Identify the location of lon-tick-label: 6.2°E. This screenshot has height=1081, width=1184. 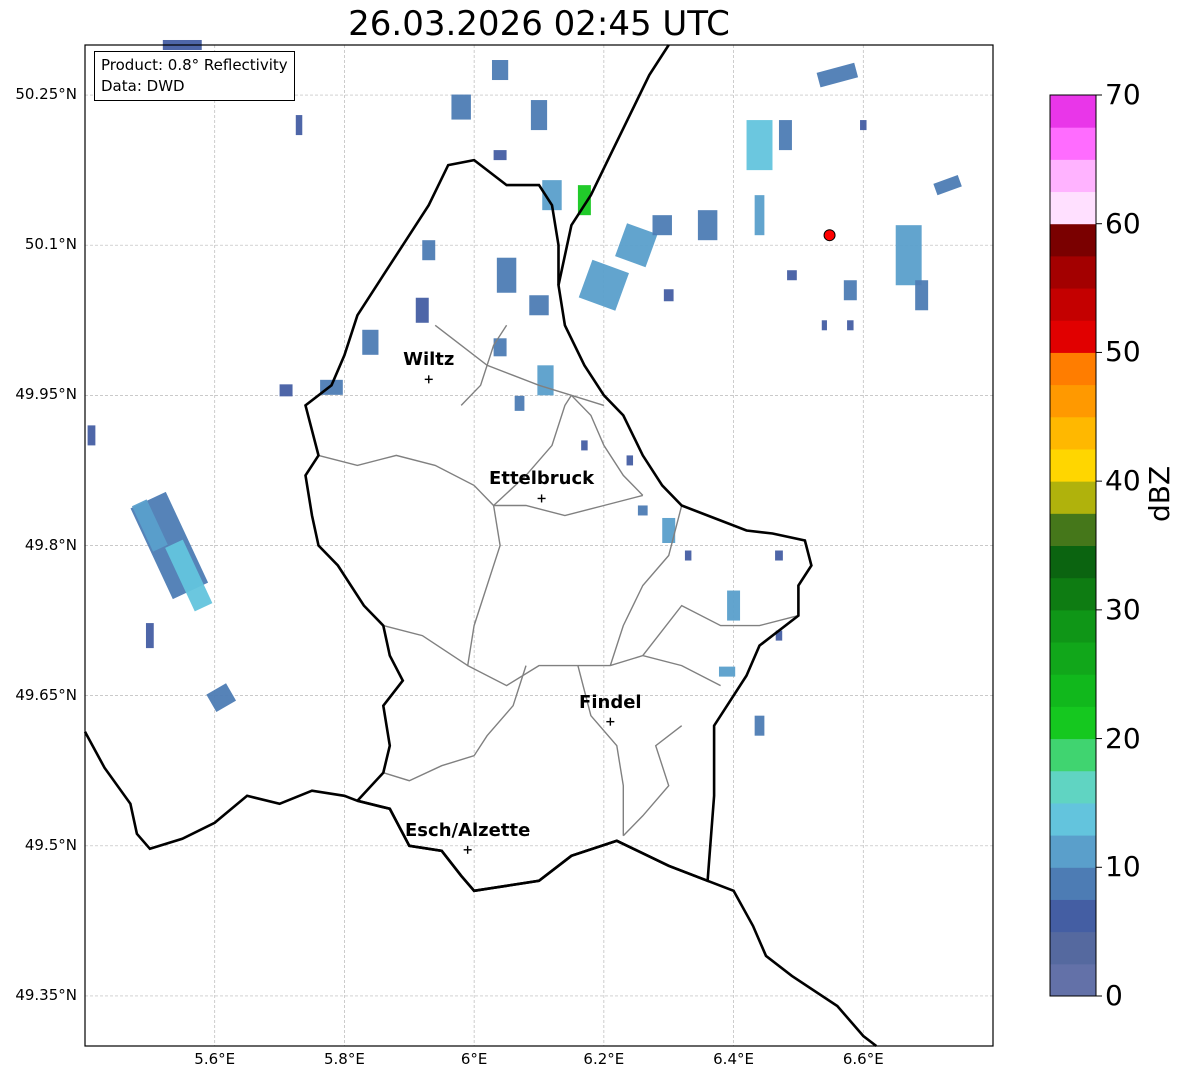
(604, 1059).